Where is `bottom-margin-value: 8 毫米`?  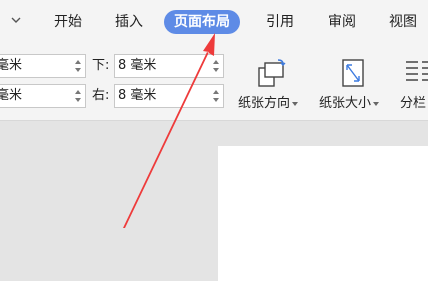 bottom-margin-value: 8 毫米 is located at coordinates (137, 65).